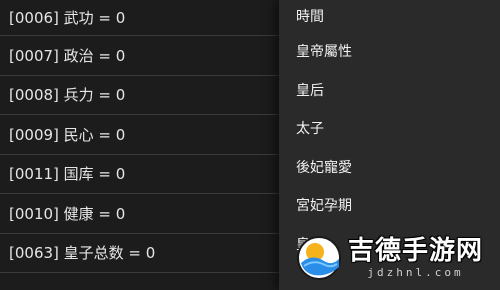 This screenshot has width=500, height=290. Describe the element at coordinates (415, 251) in the screenshot. I see `watermark-title: 吉德手游网` at that location.